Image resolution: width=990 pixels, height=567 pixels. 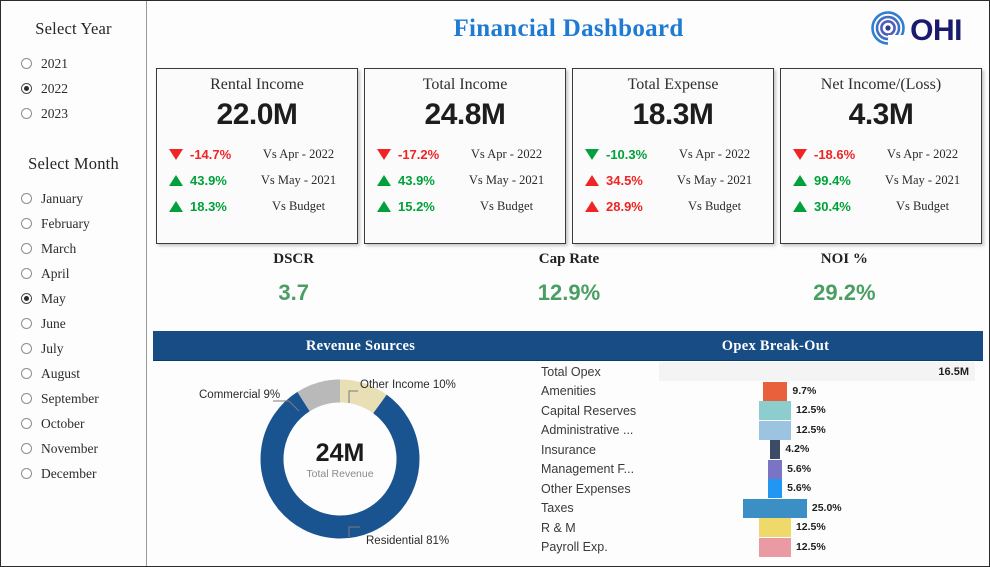 I want to click on opex-row: Administrative ... 12.5%, so click(x=755, y=430).